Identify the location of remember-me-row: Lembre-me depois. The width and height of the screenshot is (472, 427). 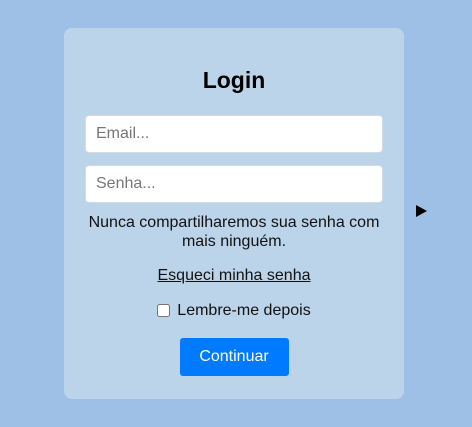
(234, 310).